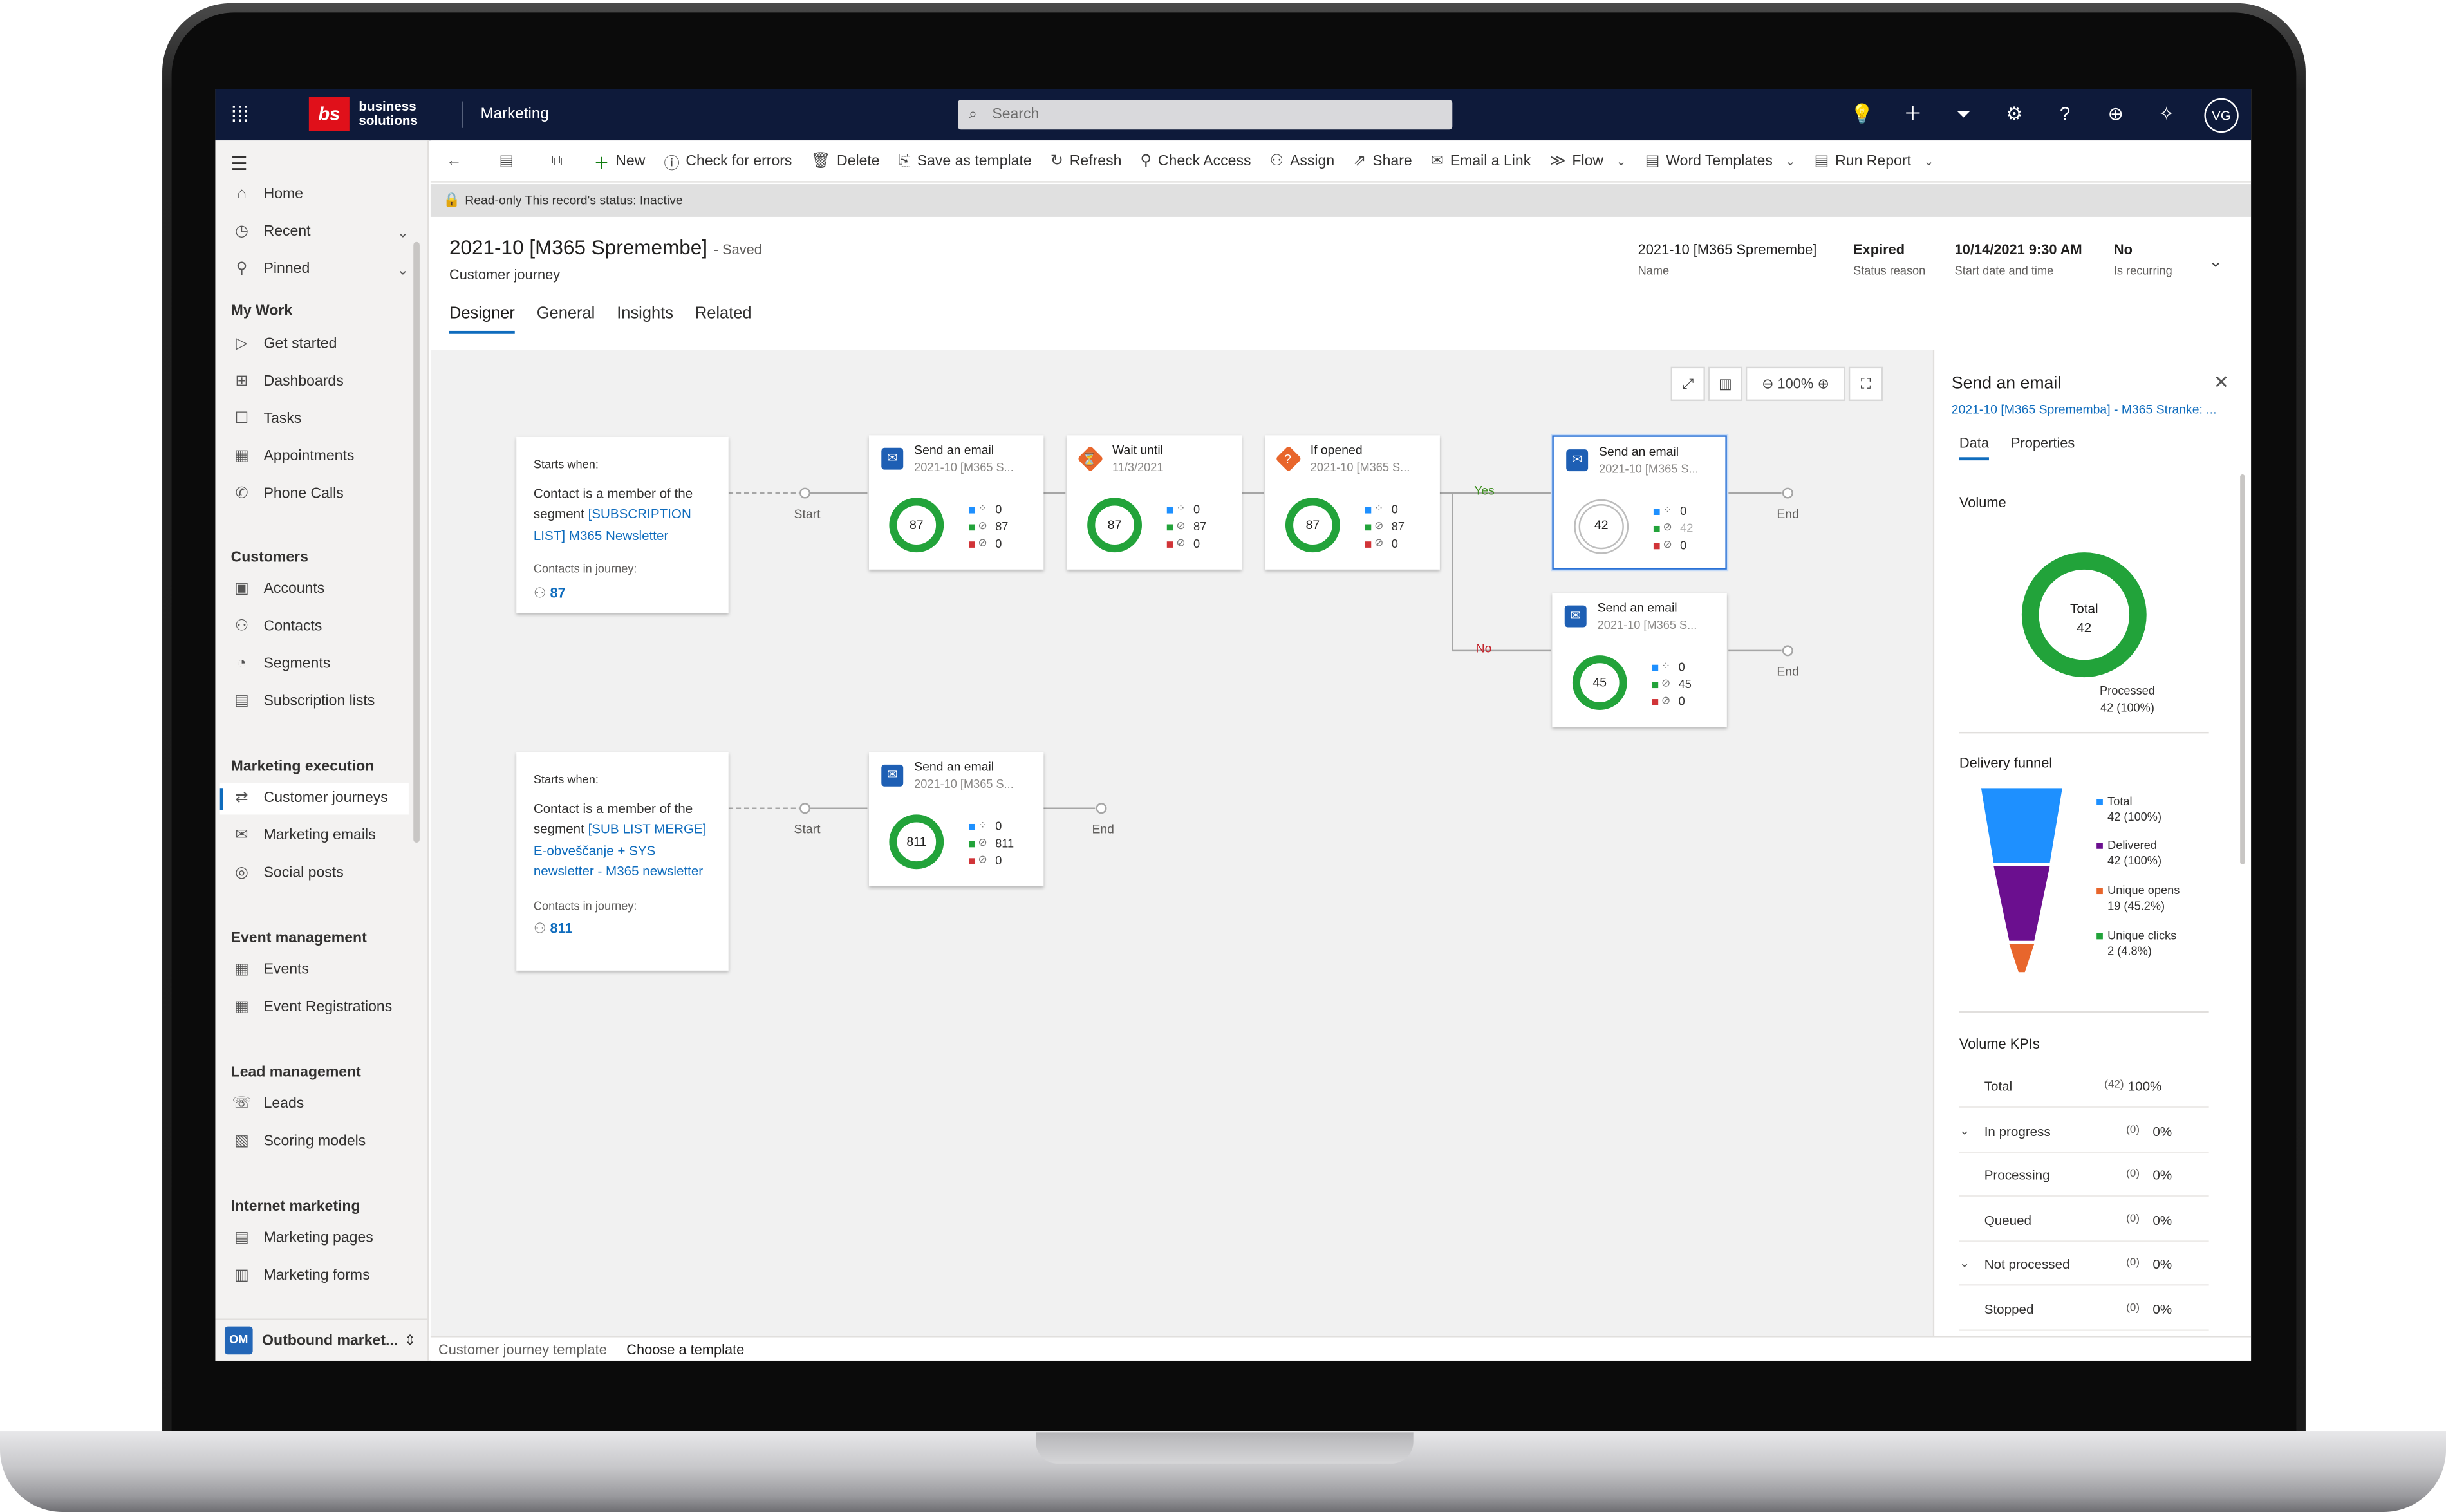 Image resolution: width=2446 pixels, height=1512 pixels. Describe the element at coordinates (1205, 115) in the screenshot. I see `search-input: ⌕ Search` at that location.